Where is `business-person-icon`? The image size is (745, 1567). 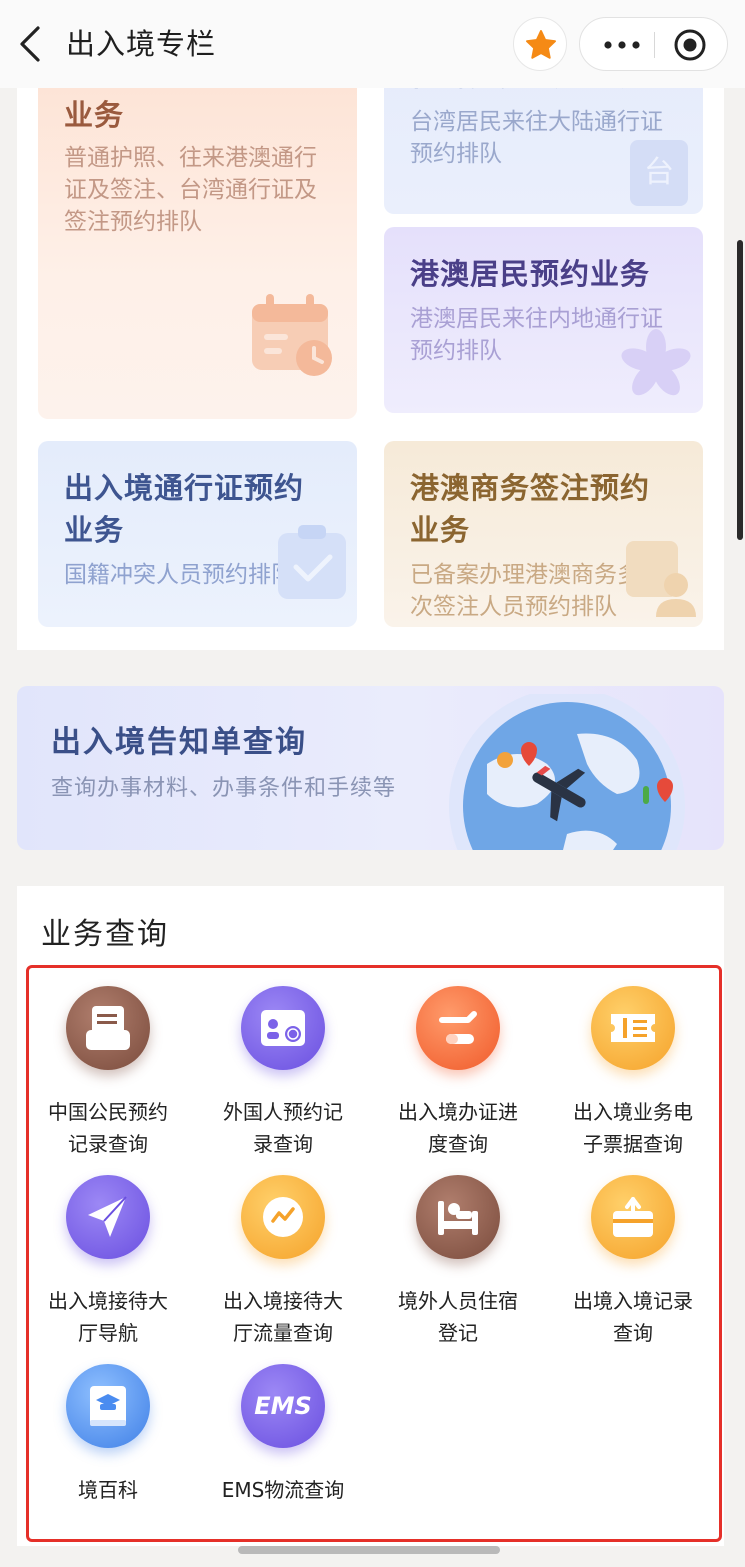 business-person-icon is located at coordinates (661, 579).